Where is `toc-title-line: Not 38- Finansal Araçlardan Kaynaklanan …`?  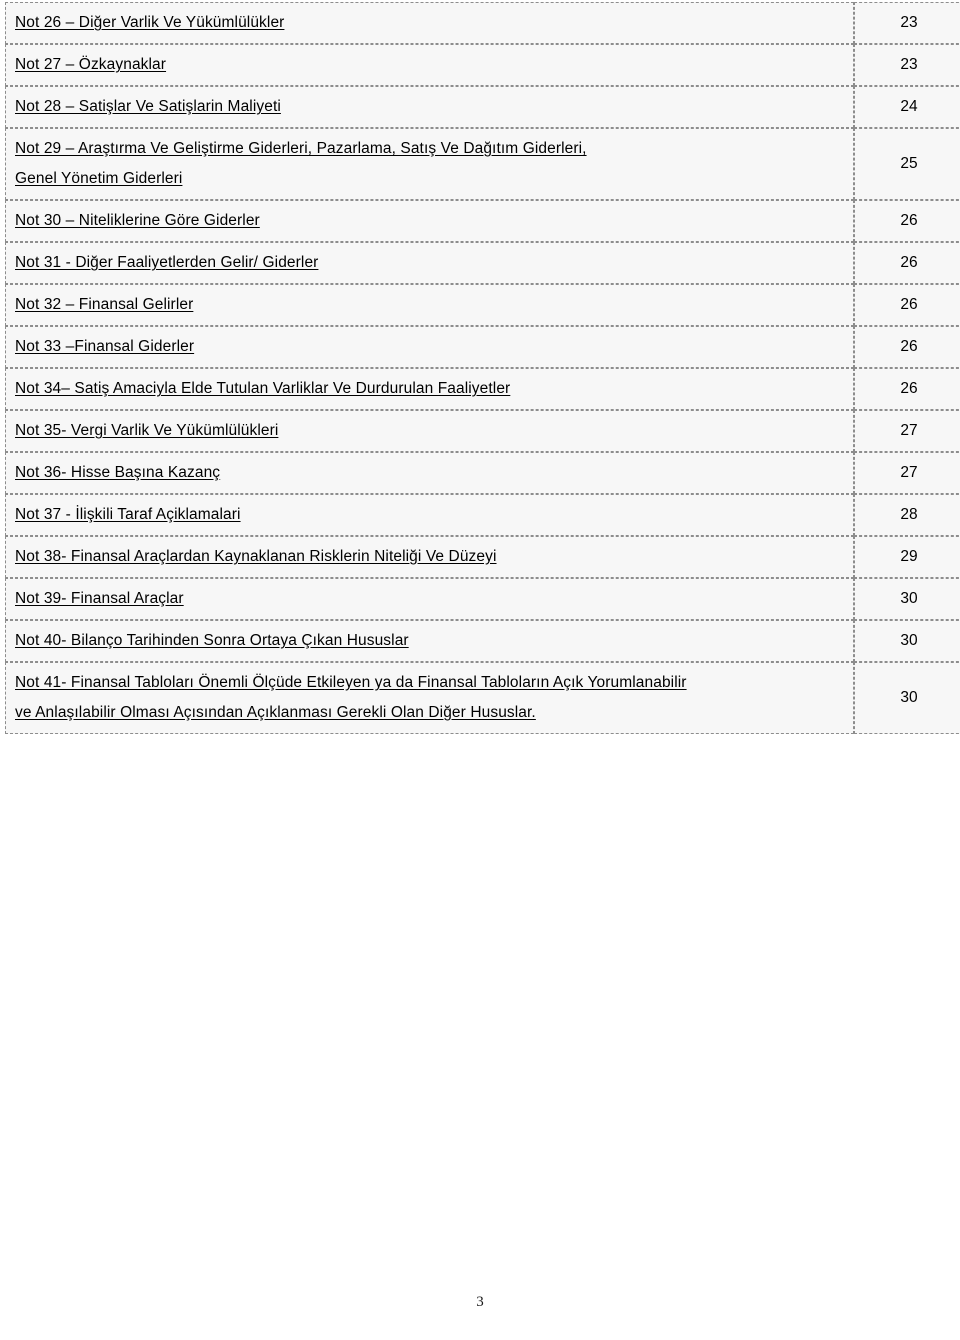
toc-title-line: Not 38- Finansal Araçlardan Kaynaklanan … is located at coordinates (256, 556).